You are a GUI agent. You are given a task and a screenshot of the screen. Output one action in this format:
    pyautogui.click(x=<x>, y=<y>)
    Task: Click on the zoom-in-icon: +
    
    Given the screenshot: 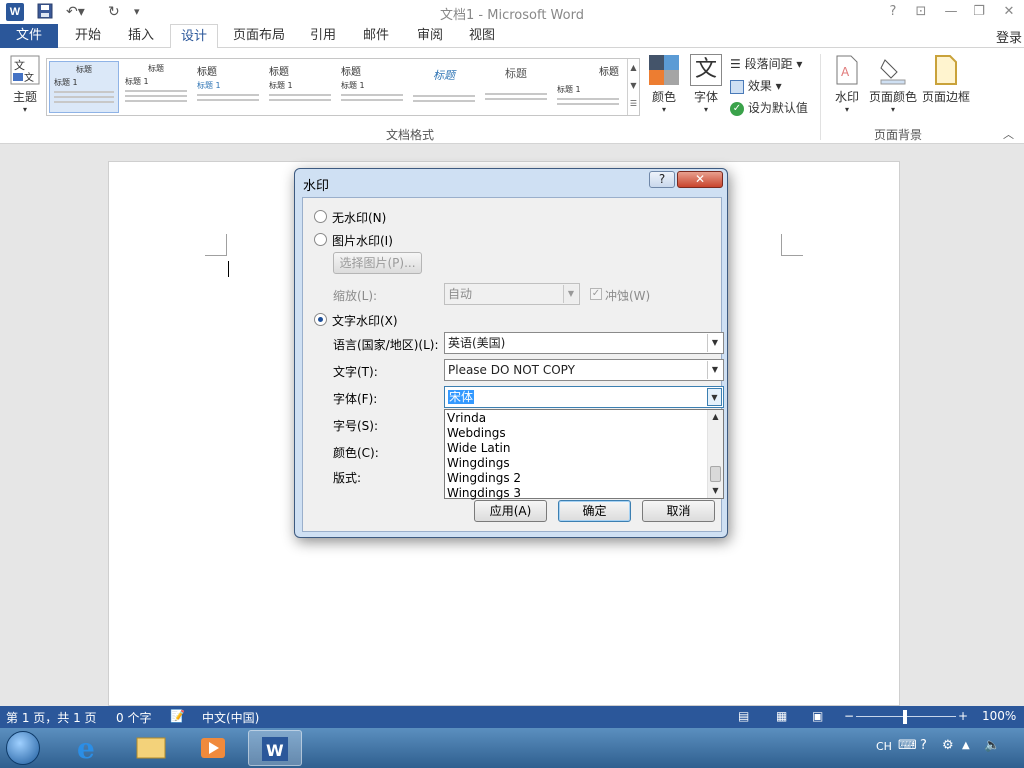 What is the action you would take?
    pyautogui.click(x=963, y=716)
    